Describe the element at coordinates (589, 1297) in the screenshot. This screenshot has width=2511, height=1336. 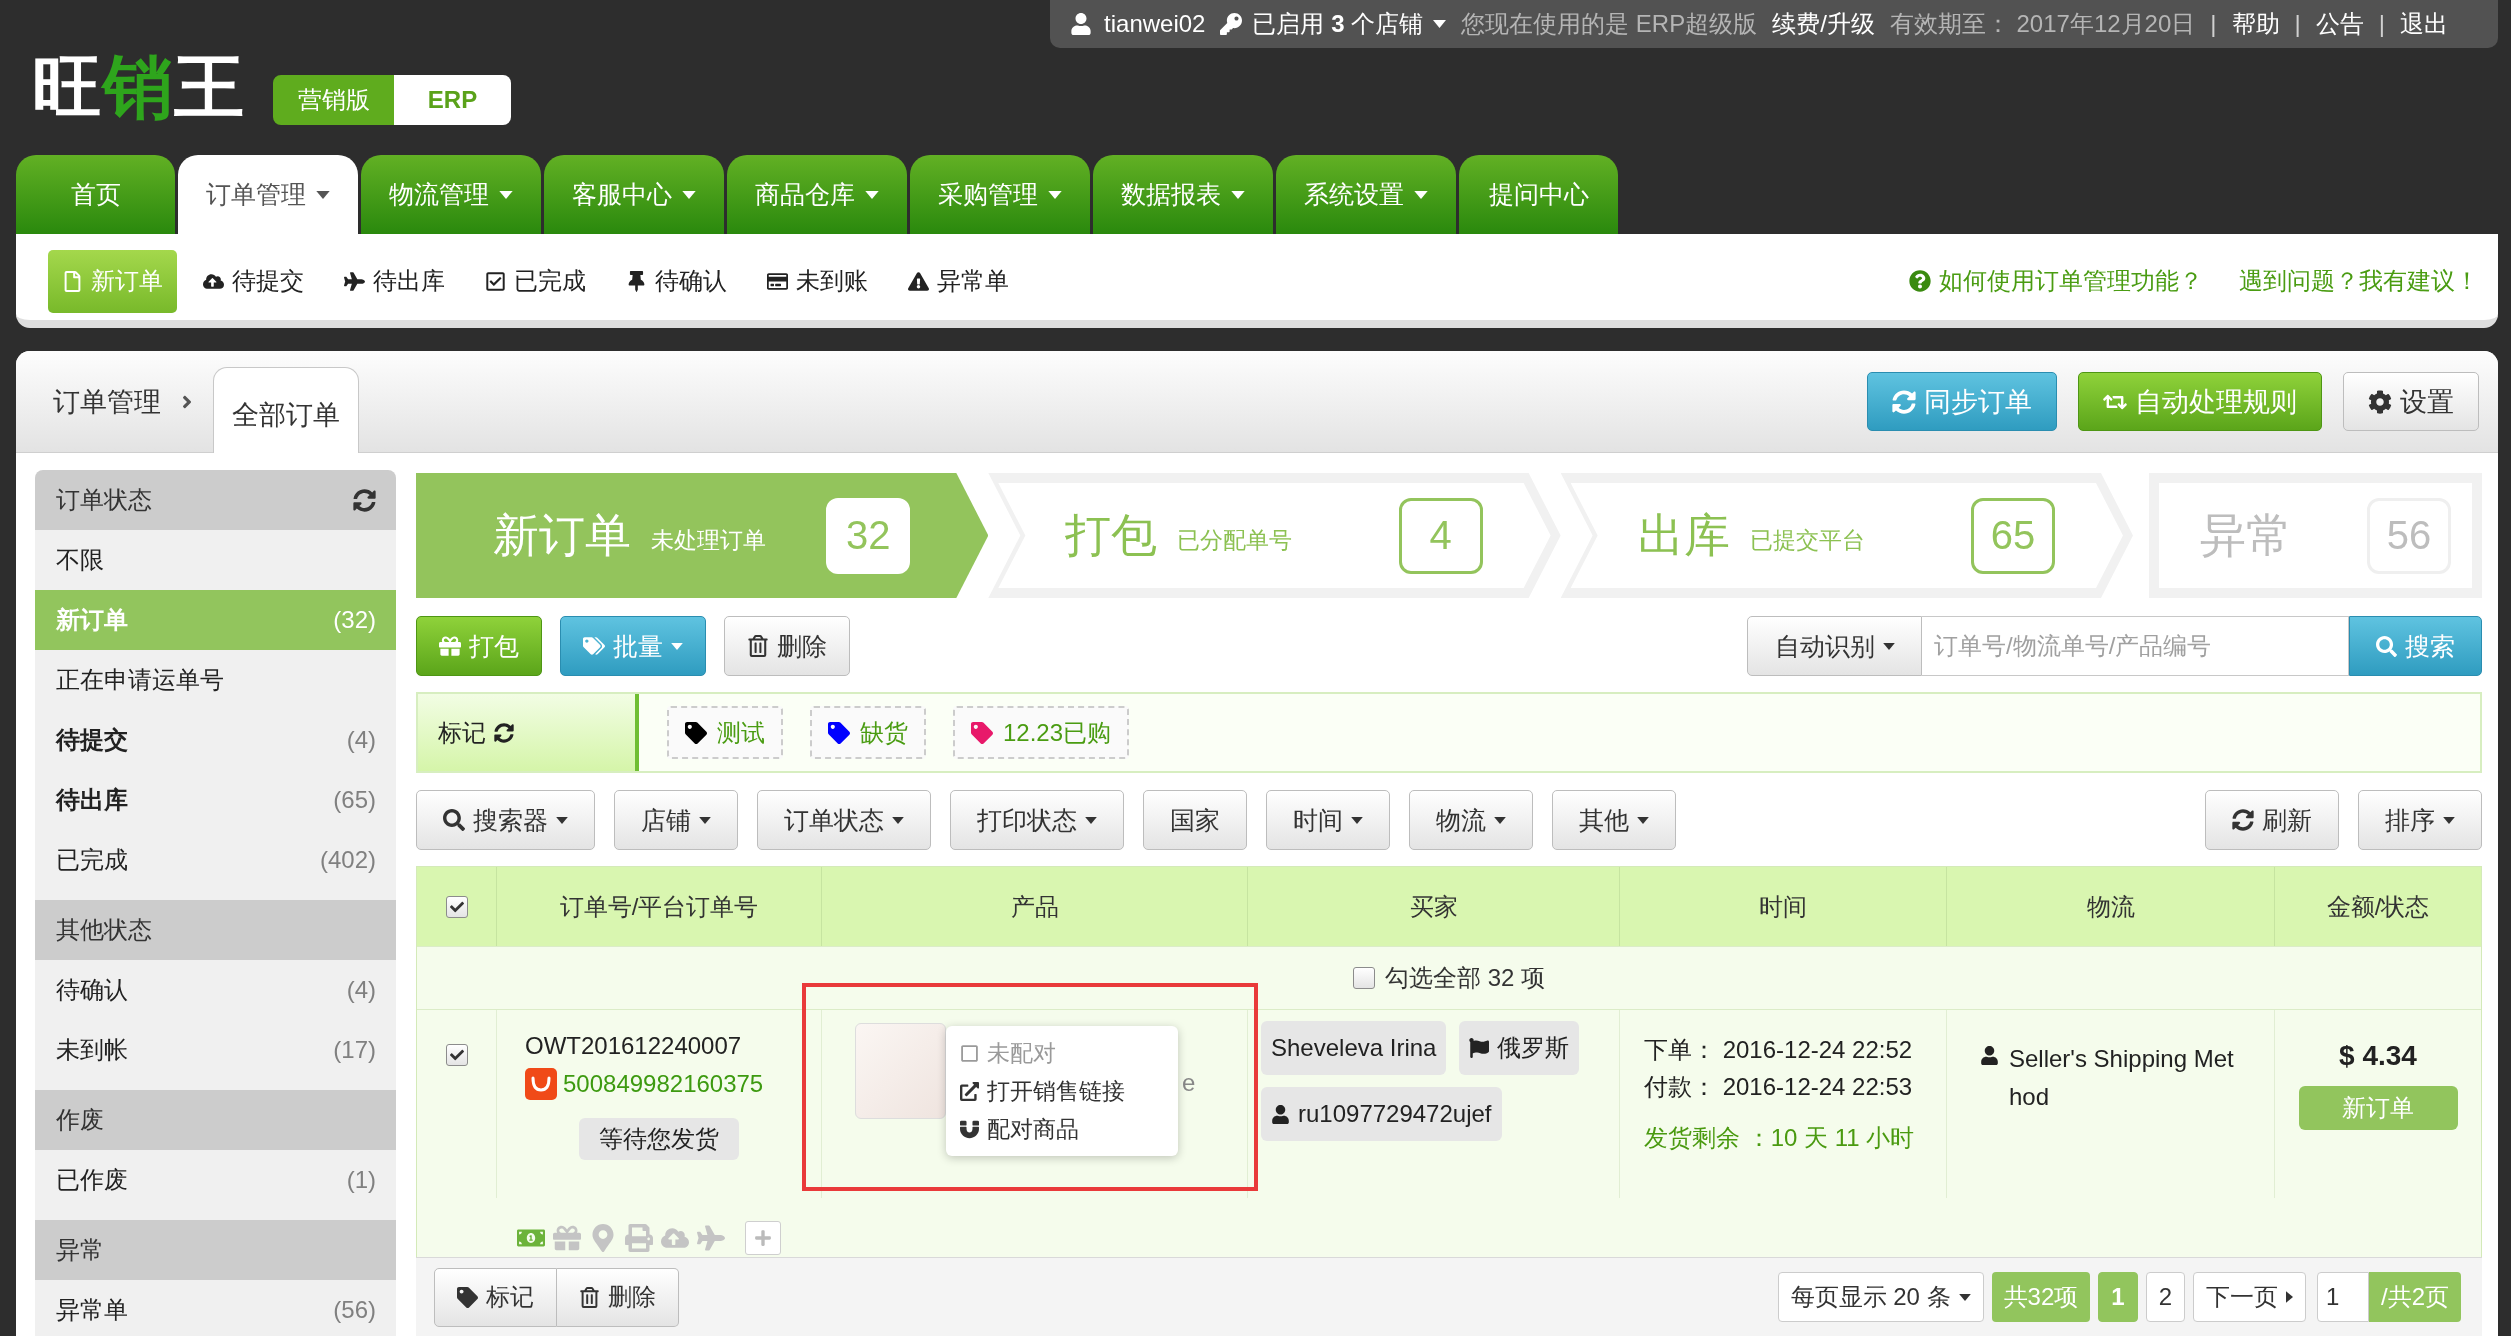
I see `trash-icon` at that location.